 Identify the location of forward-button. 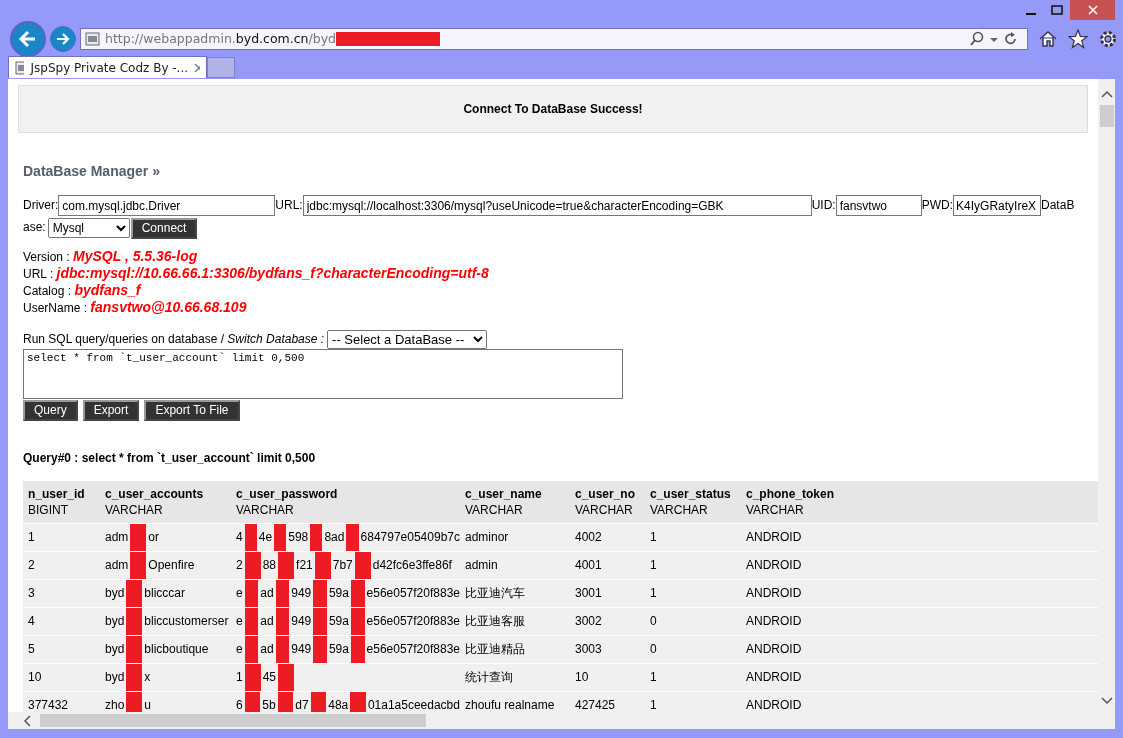
(63, 38).